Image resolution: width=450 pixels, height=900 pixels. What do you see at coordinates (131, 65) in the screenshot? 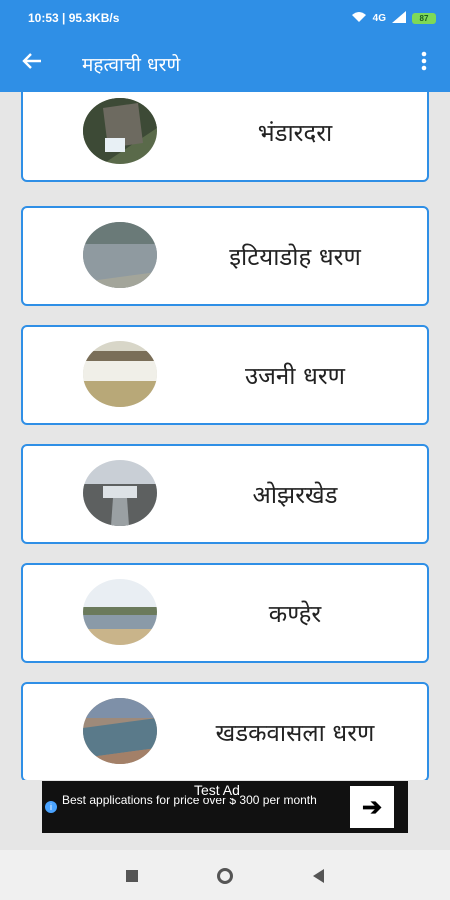
I see `page-title: महत्वाची धरणे` at bounding box center [131, 65].